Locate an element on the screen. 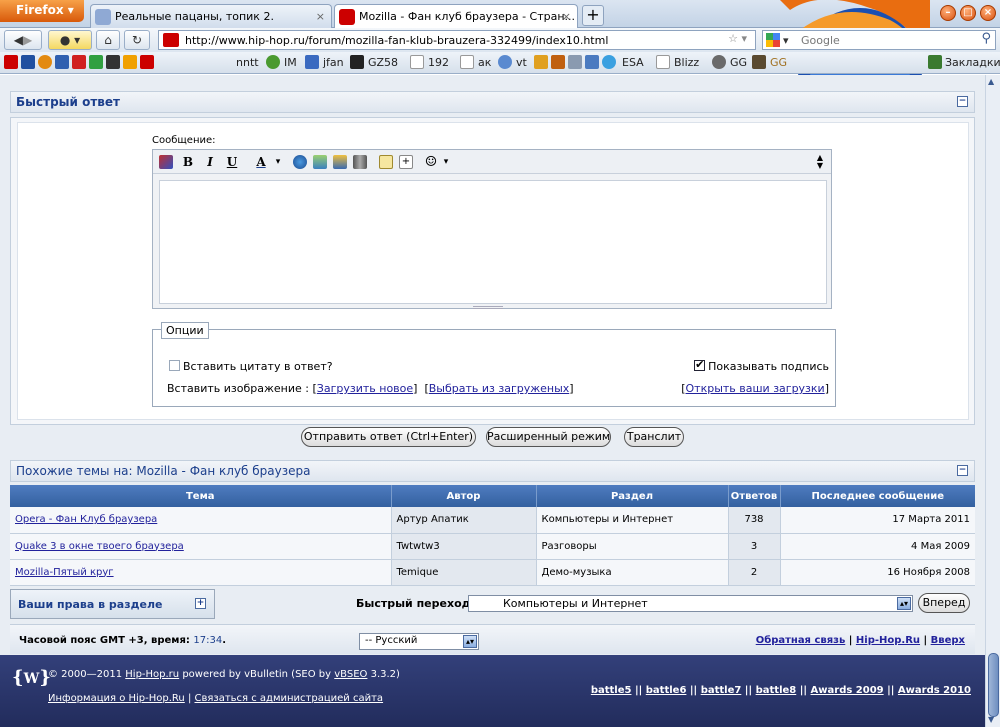  quote-option: Вставить цитату в ответ? is located at coordinates (251, 366).